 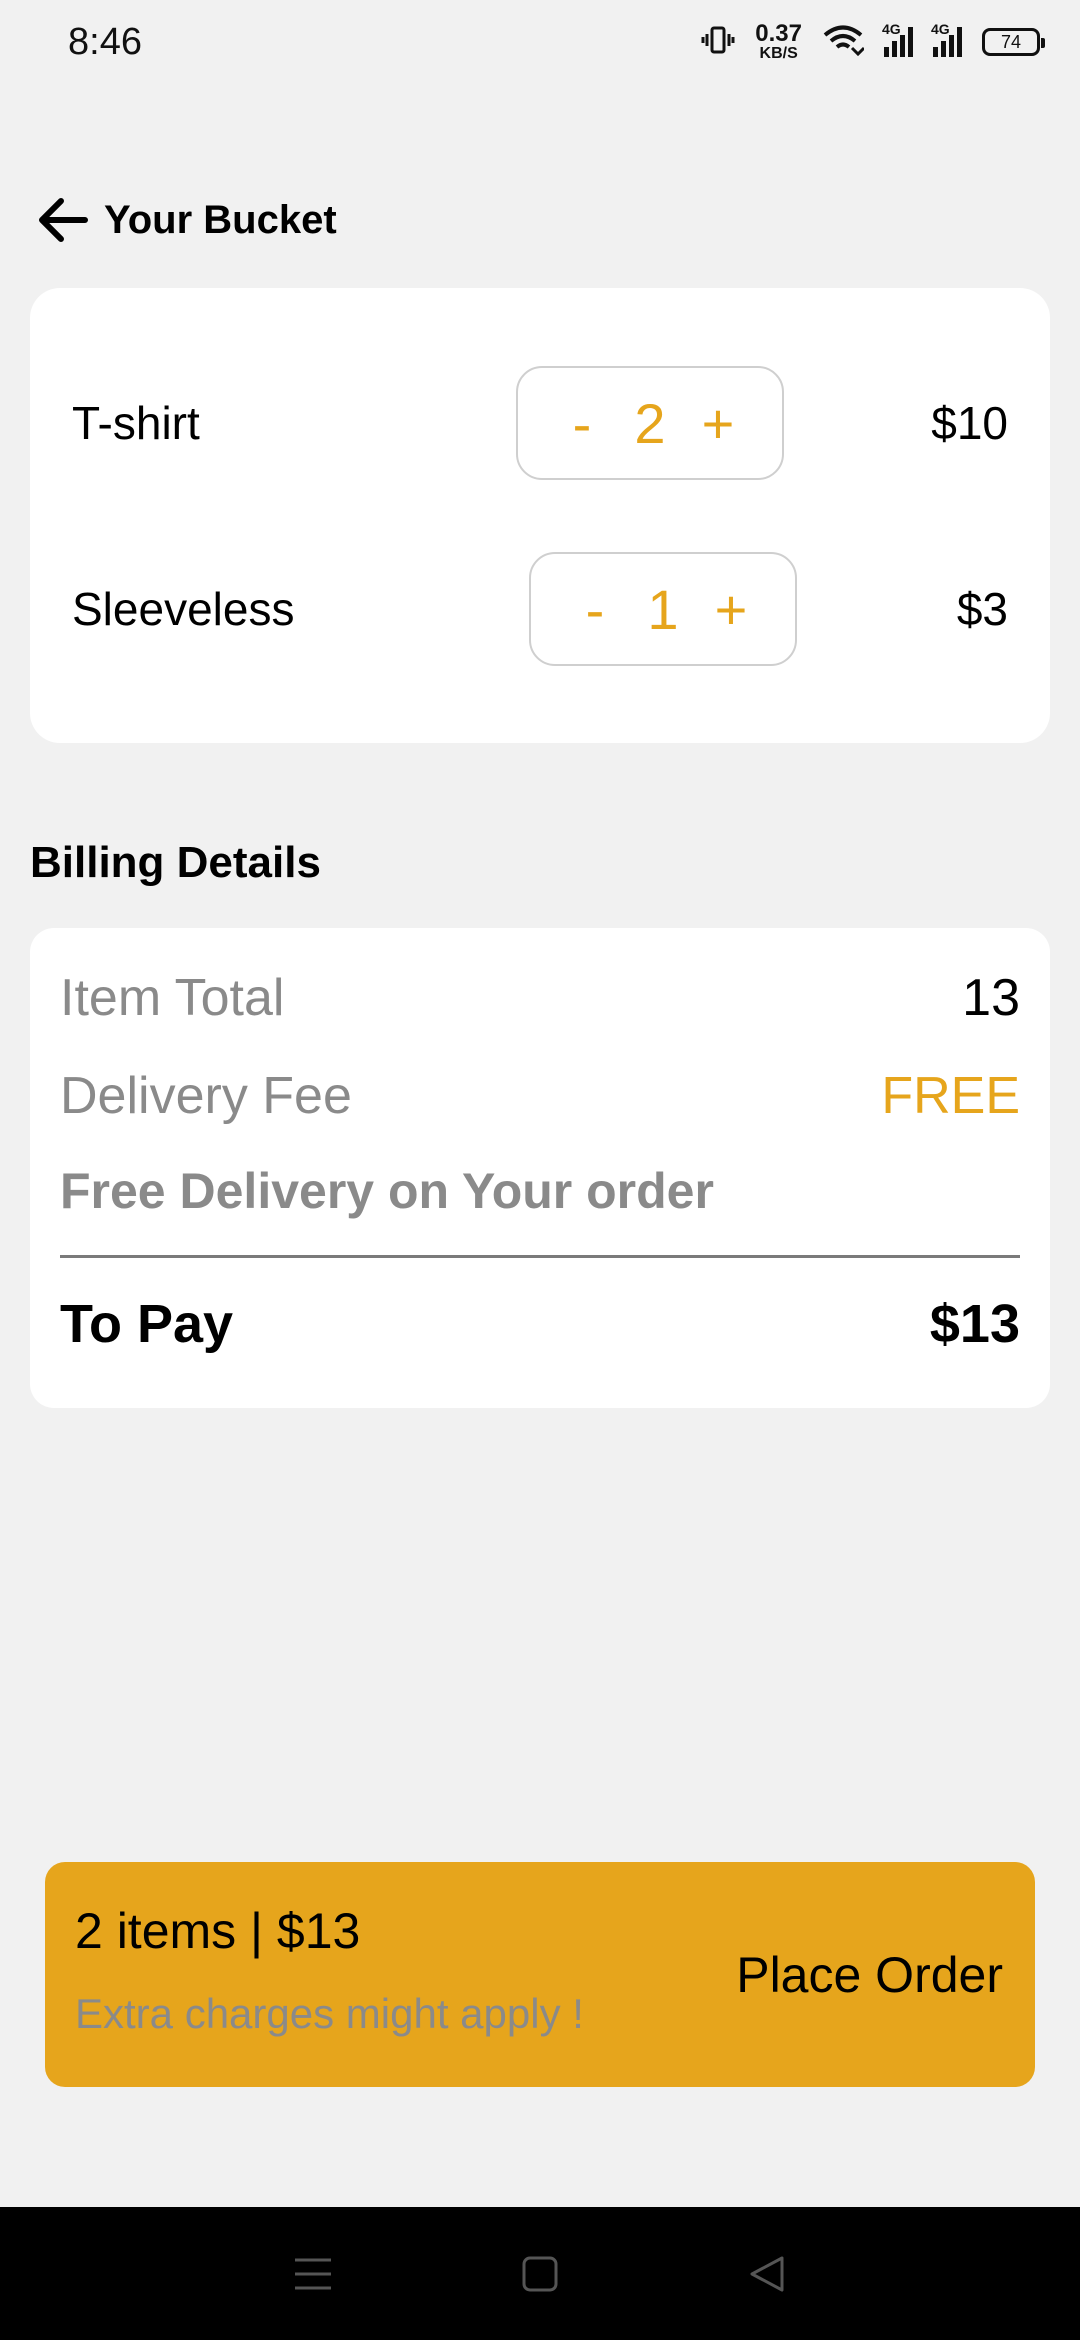 What do you see at coordinates (897, 39) in the screenshot?
I see `signal-icon-sim1: 4G` at bounding box center [897, 39].